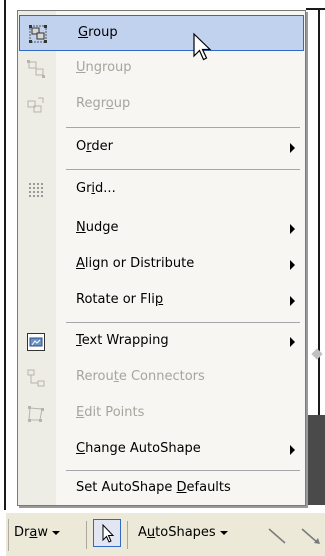 The width and height of the screenshot is (325, 556). Describe the element at coordinates (315, 9) in the screenshot. I see `document-edge-top` at that location.